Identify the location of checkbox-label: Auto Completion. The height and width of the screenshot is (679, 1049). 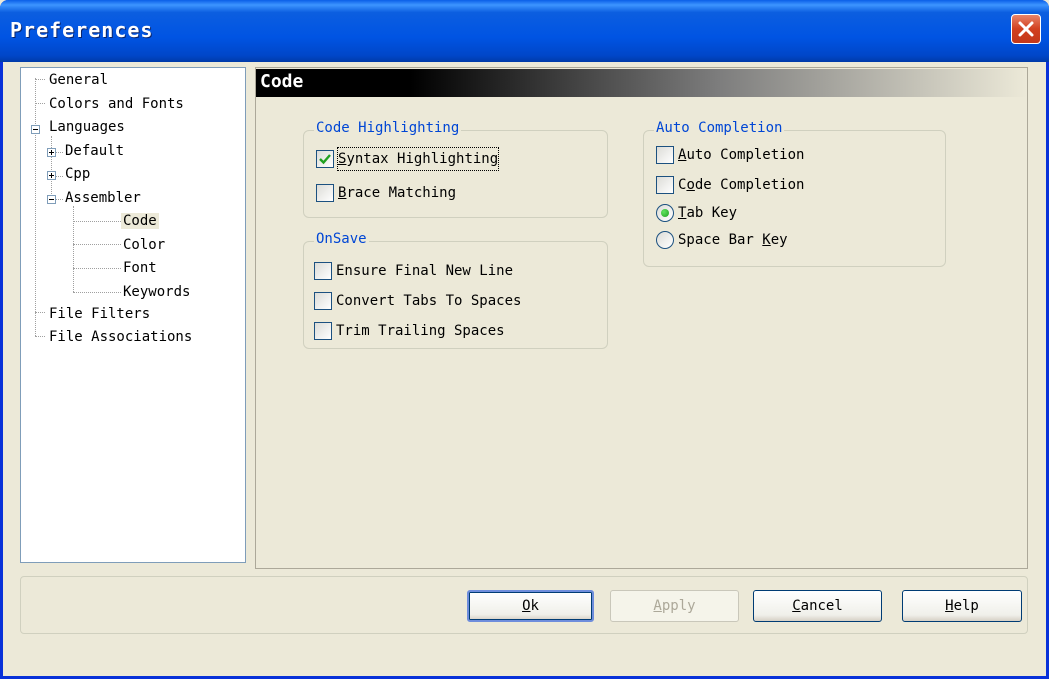
(741, 155).